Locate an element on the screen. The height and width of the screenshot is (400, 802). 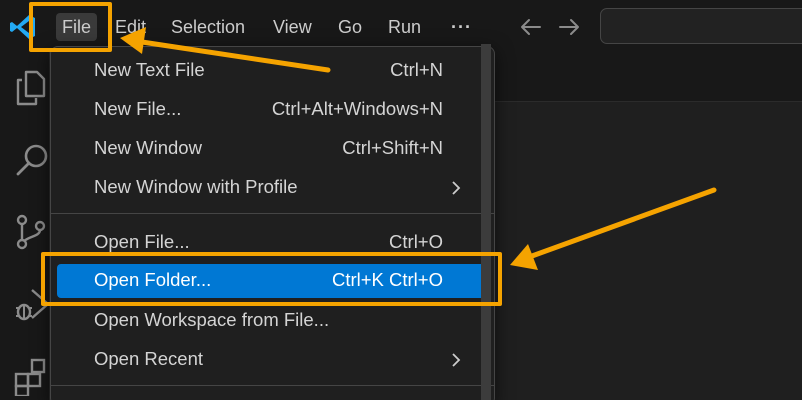
arrow-to-open-folder is located at coordinates (613, 228).